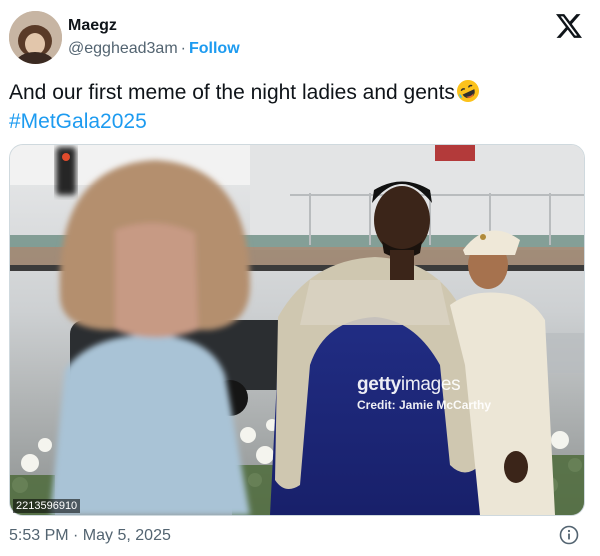 This screenshot has height=556, width=600. I want to click on x-logo-icon, so click(569, 26).